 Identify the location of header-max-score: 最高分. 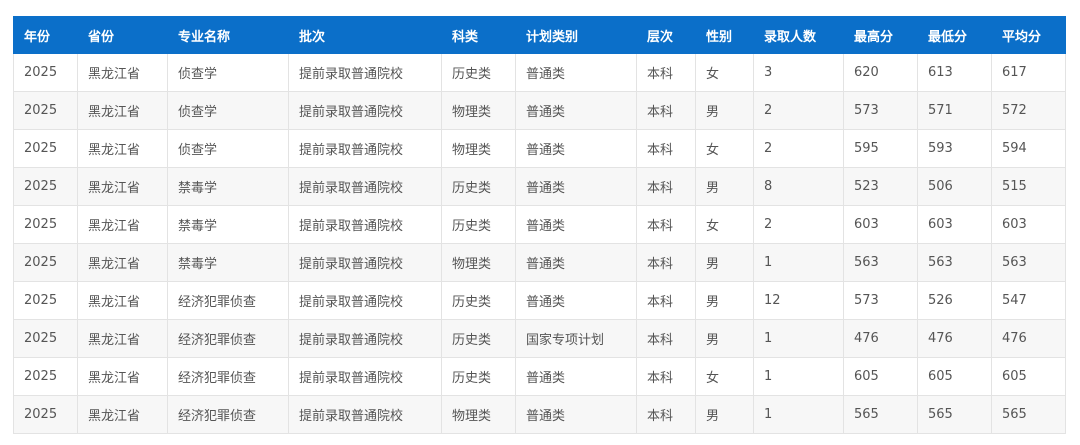
(880, 35).